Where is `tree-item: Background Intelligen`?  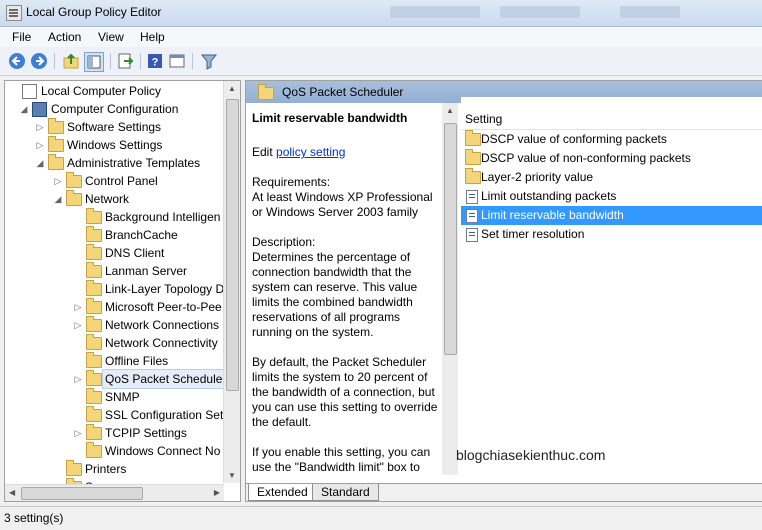 tree-item: Background Intelligen is located at coordinates (114, 217).